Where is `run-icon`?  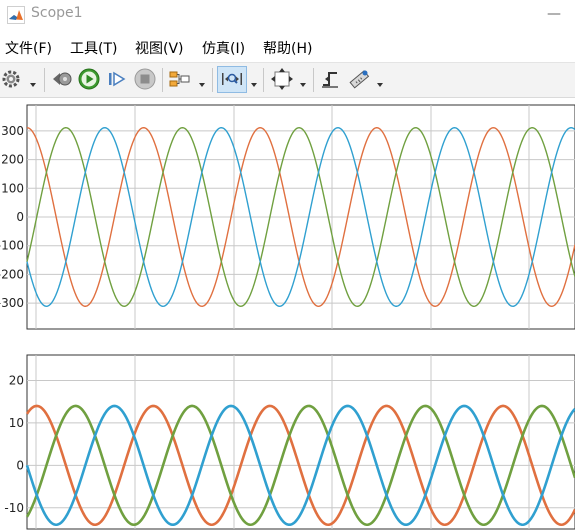
run-icon is located at coordinates (89, 79).